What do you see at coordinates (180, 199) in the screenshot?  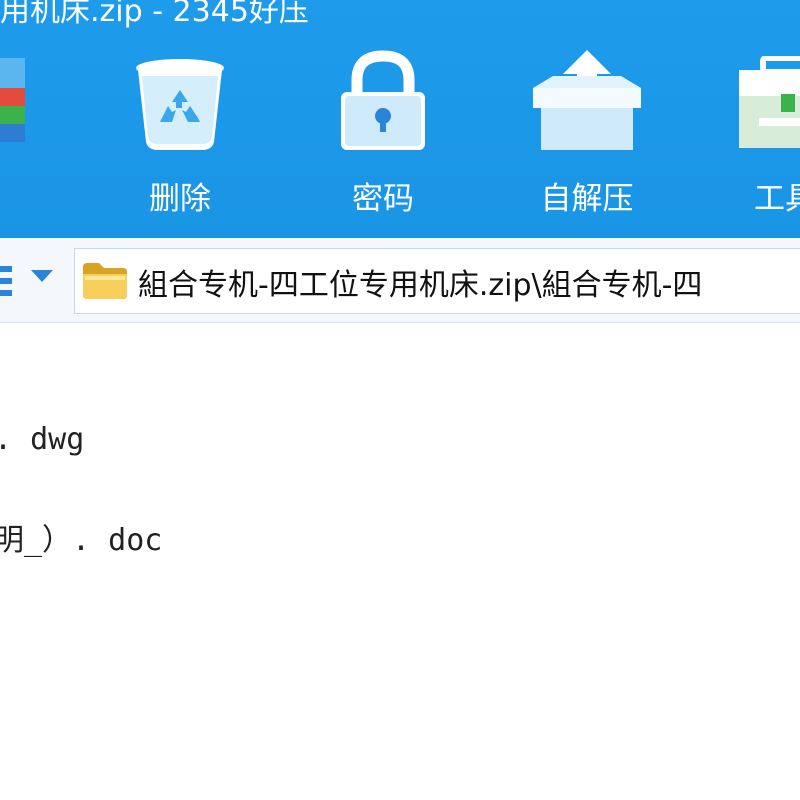 I see `toolbar-label-delete: 删除` at bounding box center [180, 199].